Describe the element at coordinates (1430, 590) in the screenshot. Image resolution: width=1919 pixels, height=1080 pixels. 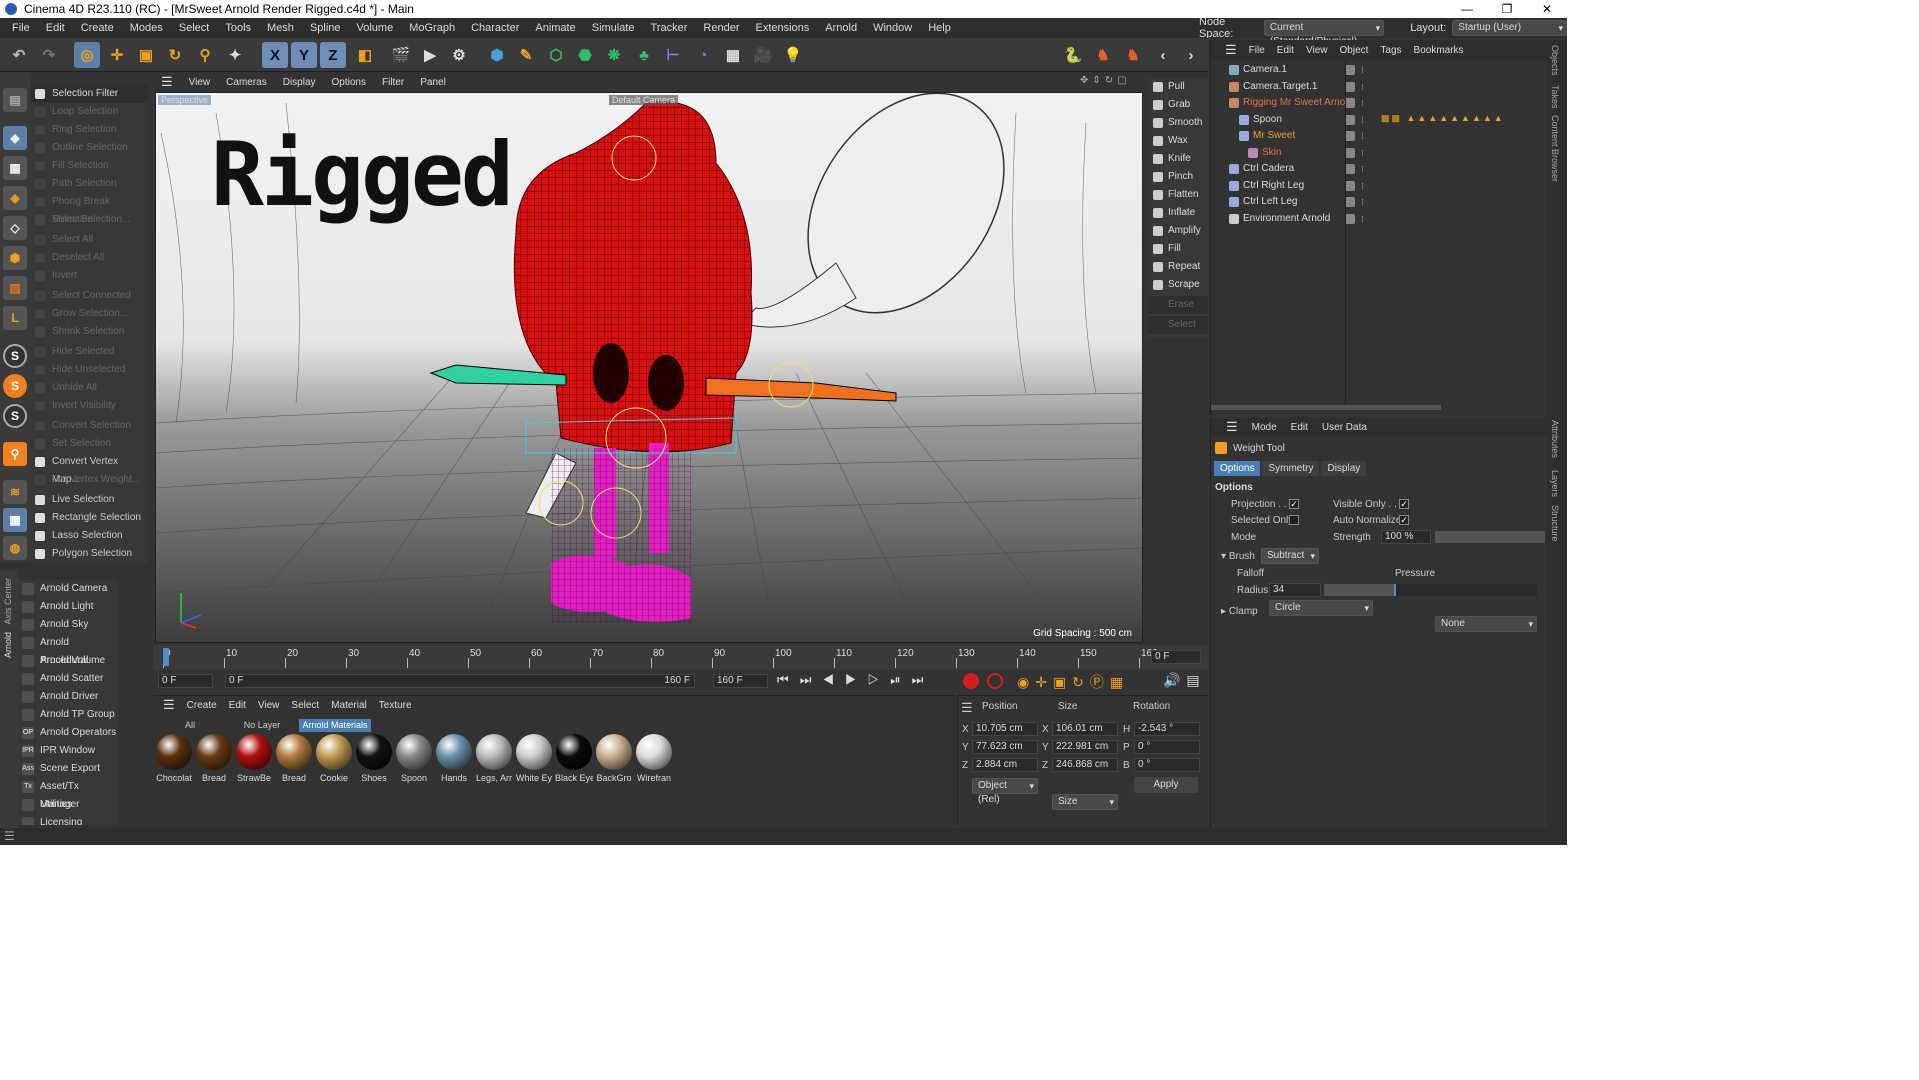
I see `radius-slider` at that location.